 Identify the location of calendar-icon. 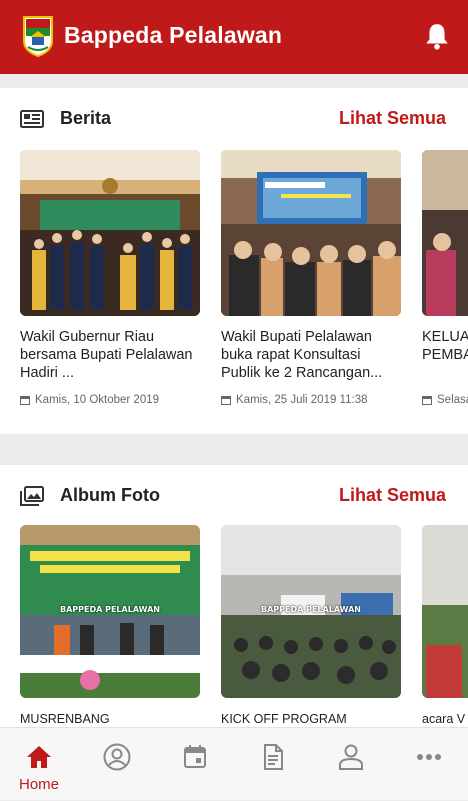
(195, 756).